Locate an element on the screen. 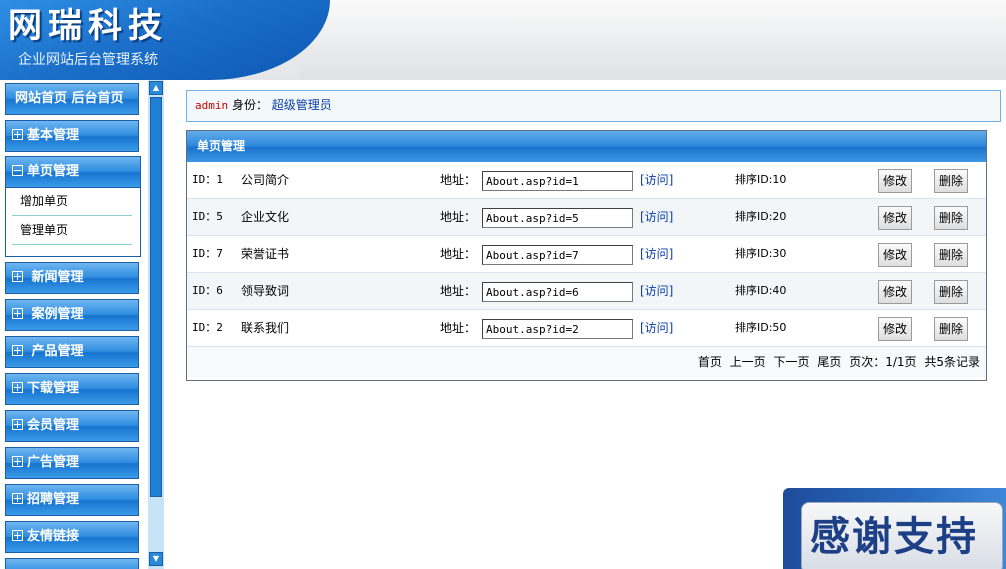  submenu-item-add-page: 增加单页 is located at coordinates (72, 202).